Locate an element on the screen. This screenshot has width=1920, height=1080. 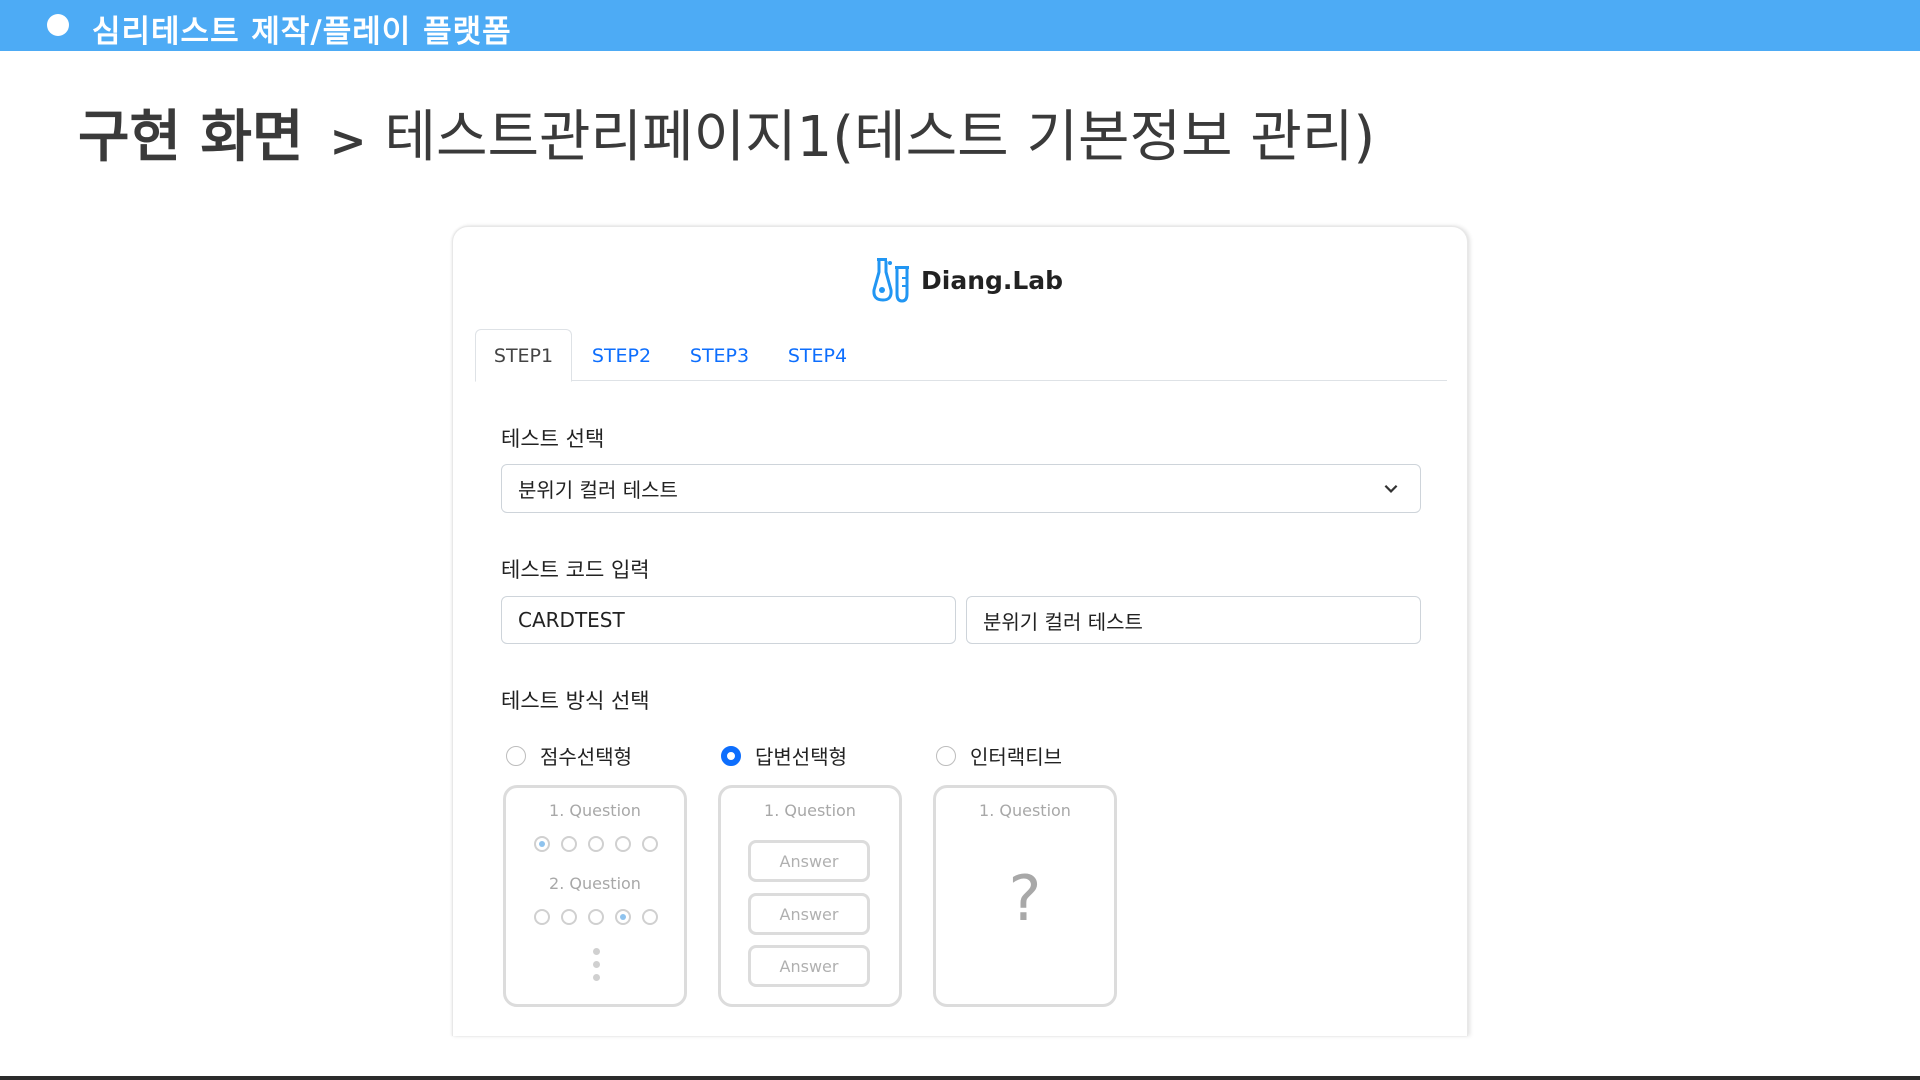
radio-label: 점수선택형 is located at coordinates (586, 757).